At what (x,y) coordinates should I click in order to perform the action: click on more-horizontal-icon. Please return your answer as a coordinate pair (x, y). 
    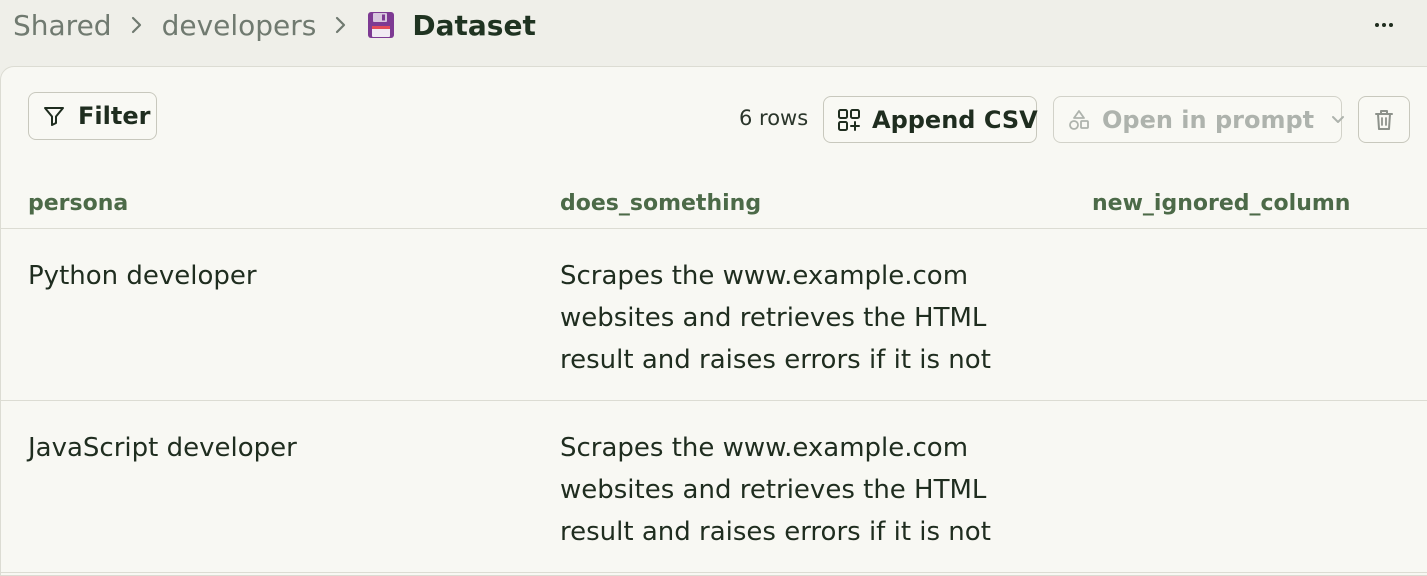
    Looking at the image, I should click on (1377, 25).